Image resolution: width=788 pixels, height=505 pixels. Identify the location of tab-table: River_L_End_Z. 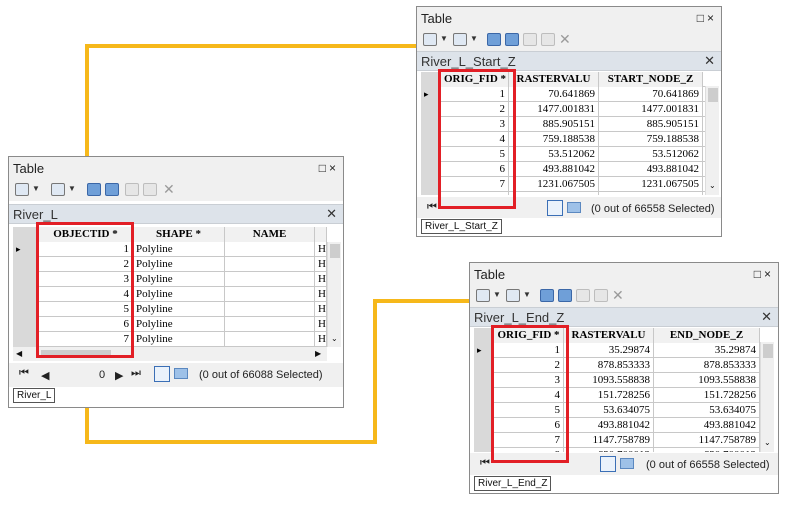
(513, 483).